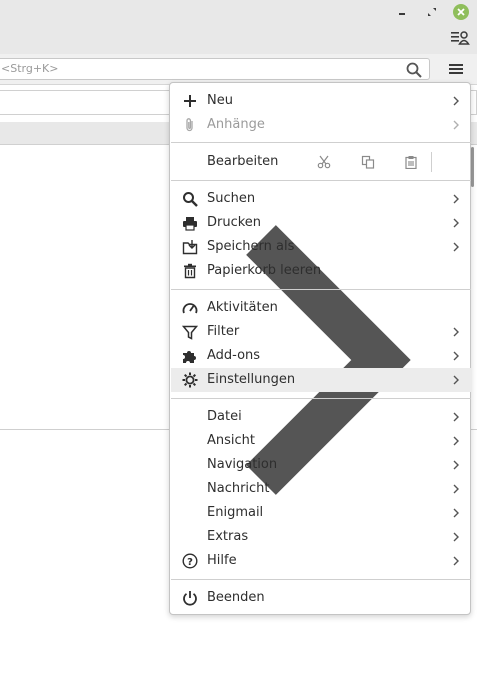  I want to click on maximize-button, so click(432, 12).